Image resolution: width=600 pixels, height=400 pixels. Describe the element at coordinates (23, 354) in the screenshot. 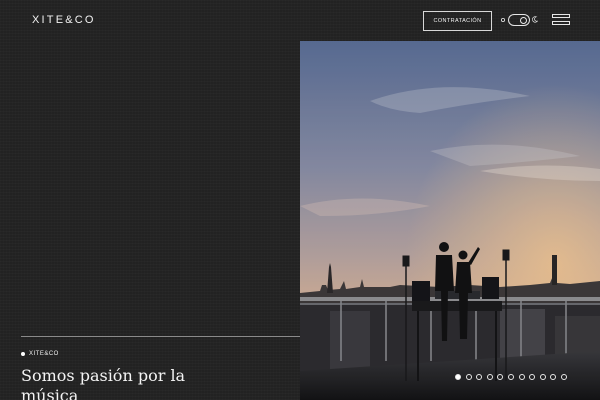

I see `bullet-dot-icon` at that location.